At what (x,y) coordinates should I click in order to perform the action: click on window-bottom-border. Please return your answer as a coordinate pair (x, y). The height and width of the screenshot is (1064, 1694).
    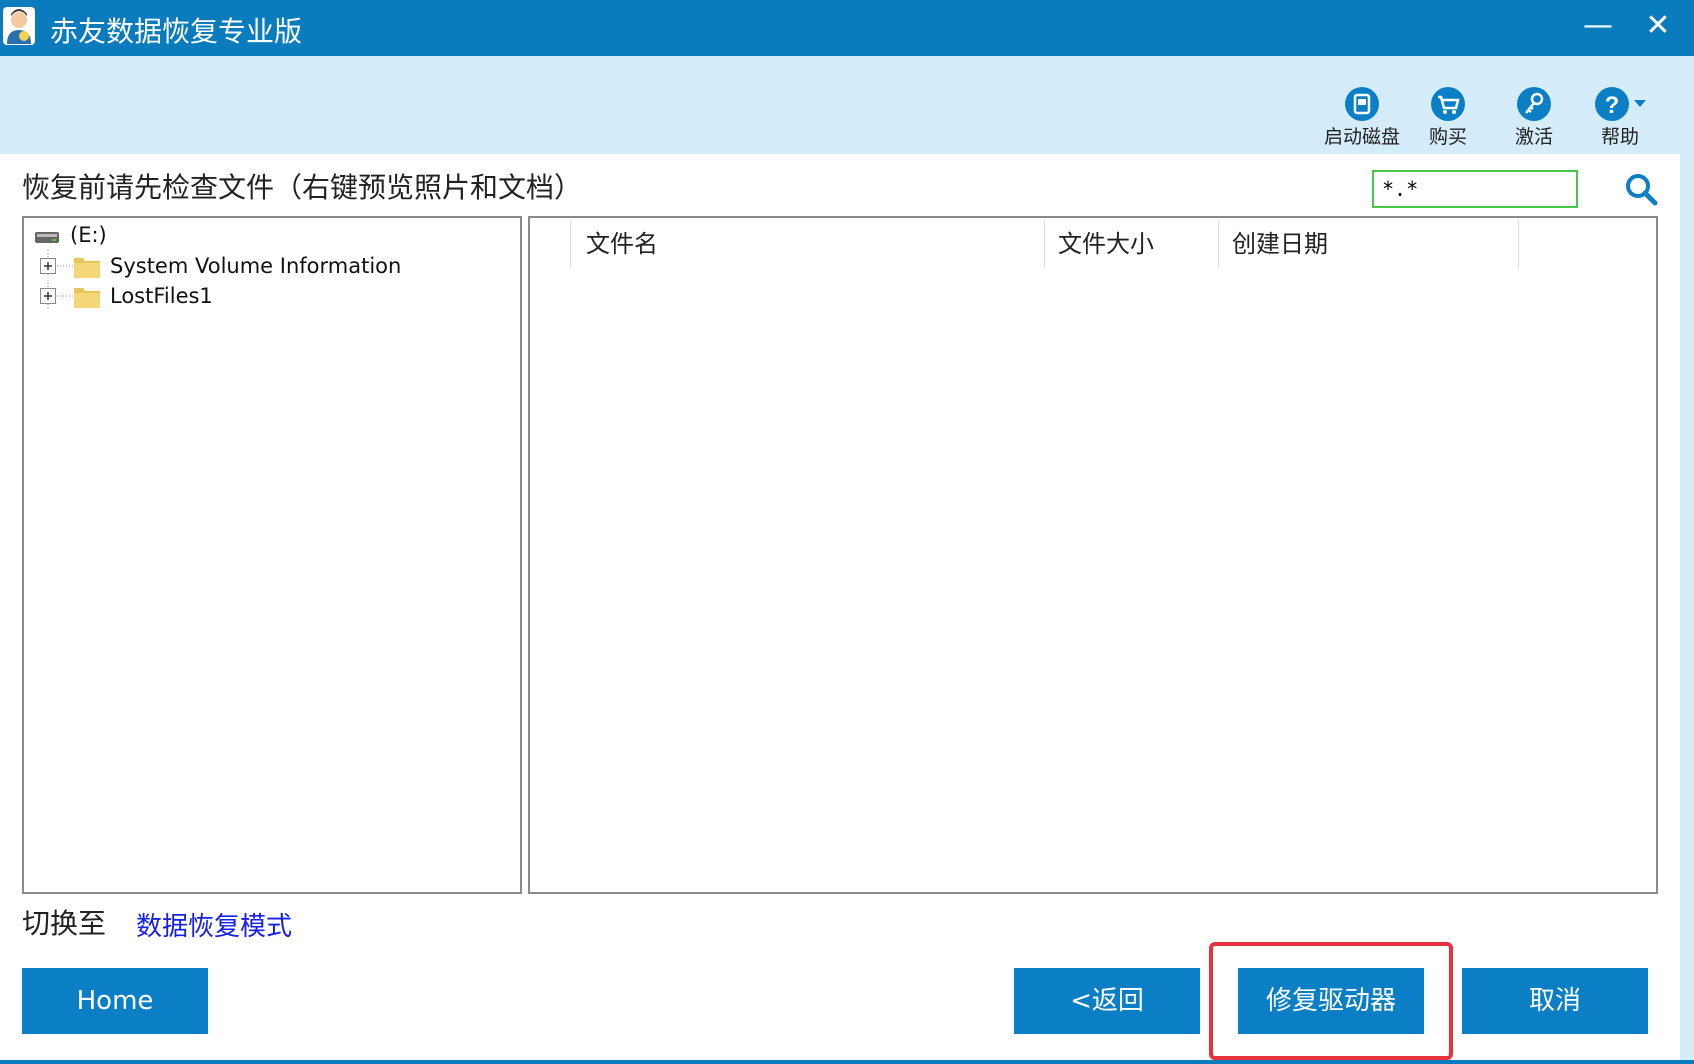
    Looking at the image, I should click on (847, 1062).